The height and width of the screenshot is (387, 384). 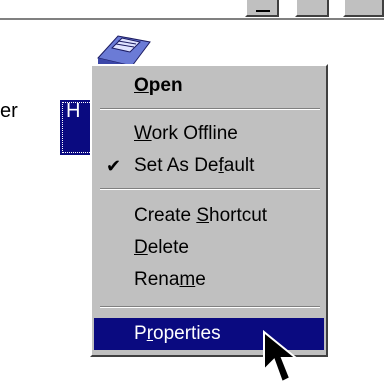 I want to click on menu-item-set-as-default: ✔ Set As Default, so click(x=209, y=166).